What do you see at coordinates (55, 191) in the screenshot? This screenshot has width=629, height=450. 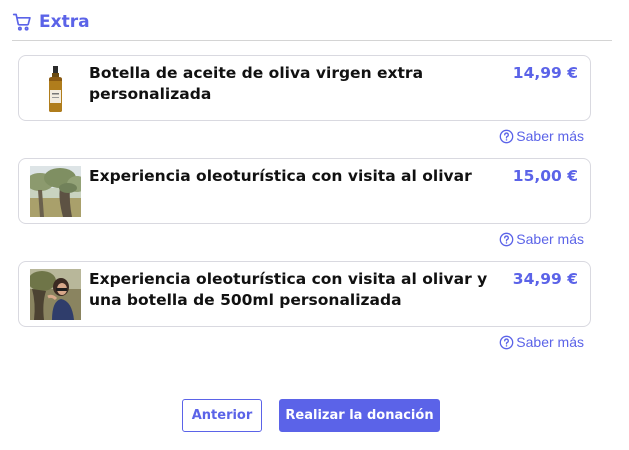 I see `olive-grove-image` at bounding box center [55, 191].